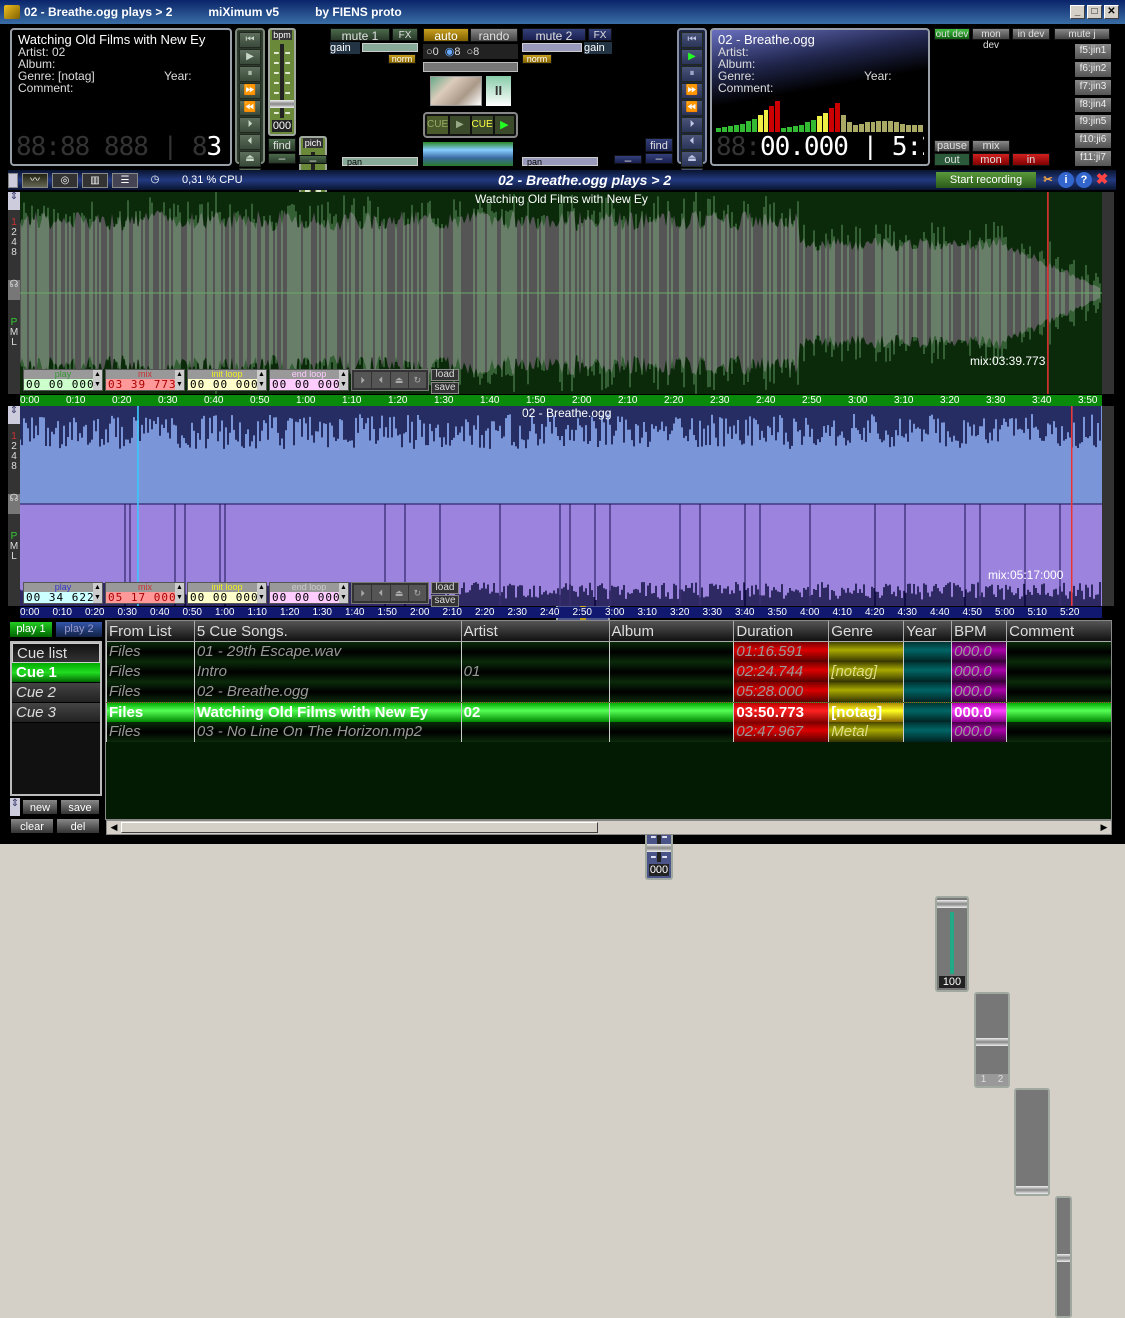 The image size is (1125, 1318). I want to click on deck1-pan-slider: pan, so click(380, 162).